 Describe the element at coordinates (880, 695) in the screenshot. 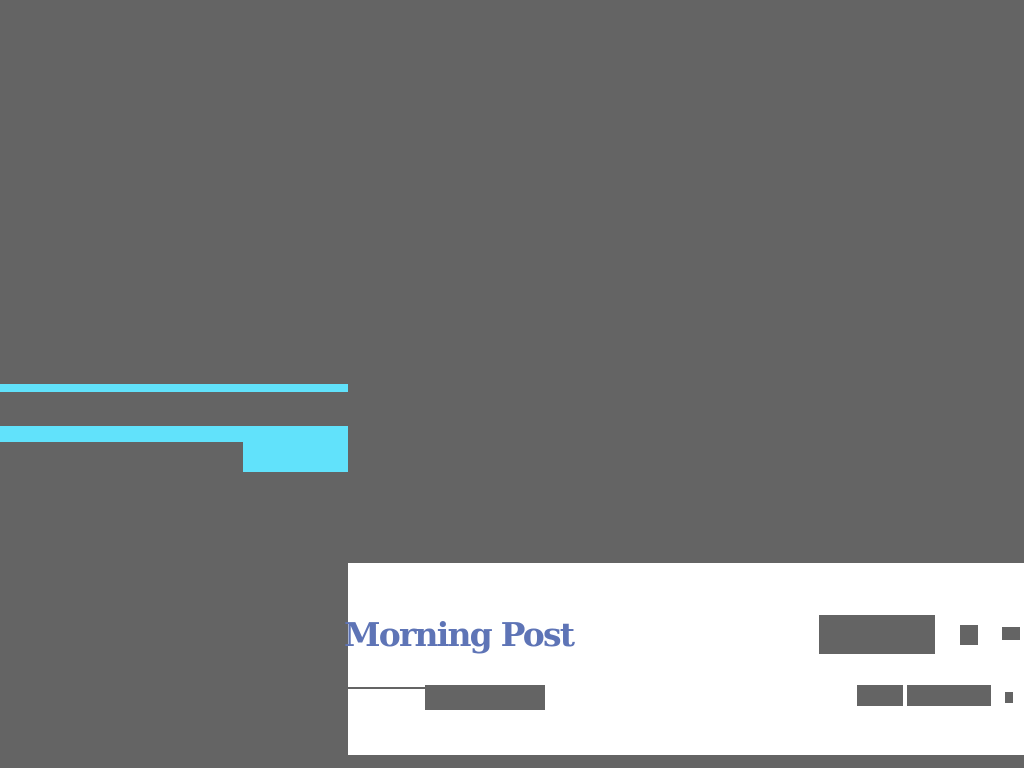

I see `nav-placeholder-right-a` at that location.